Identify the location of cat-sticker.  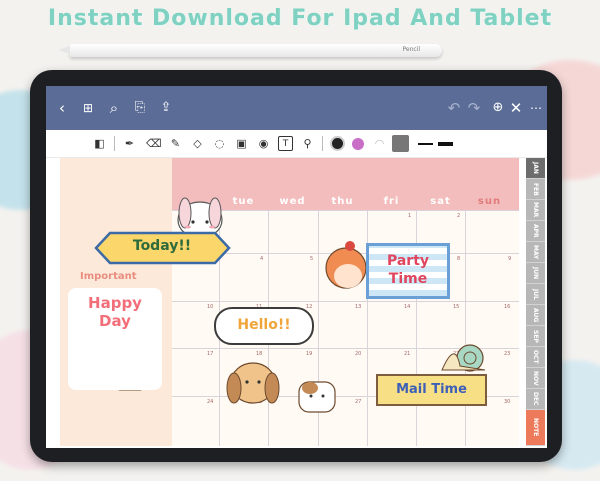
(317, 397).